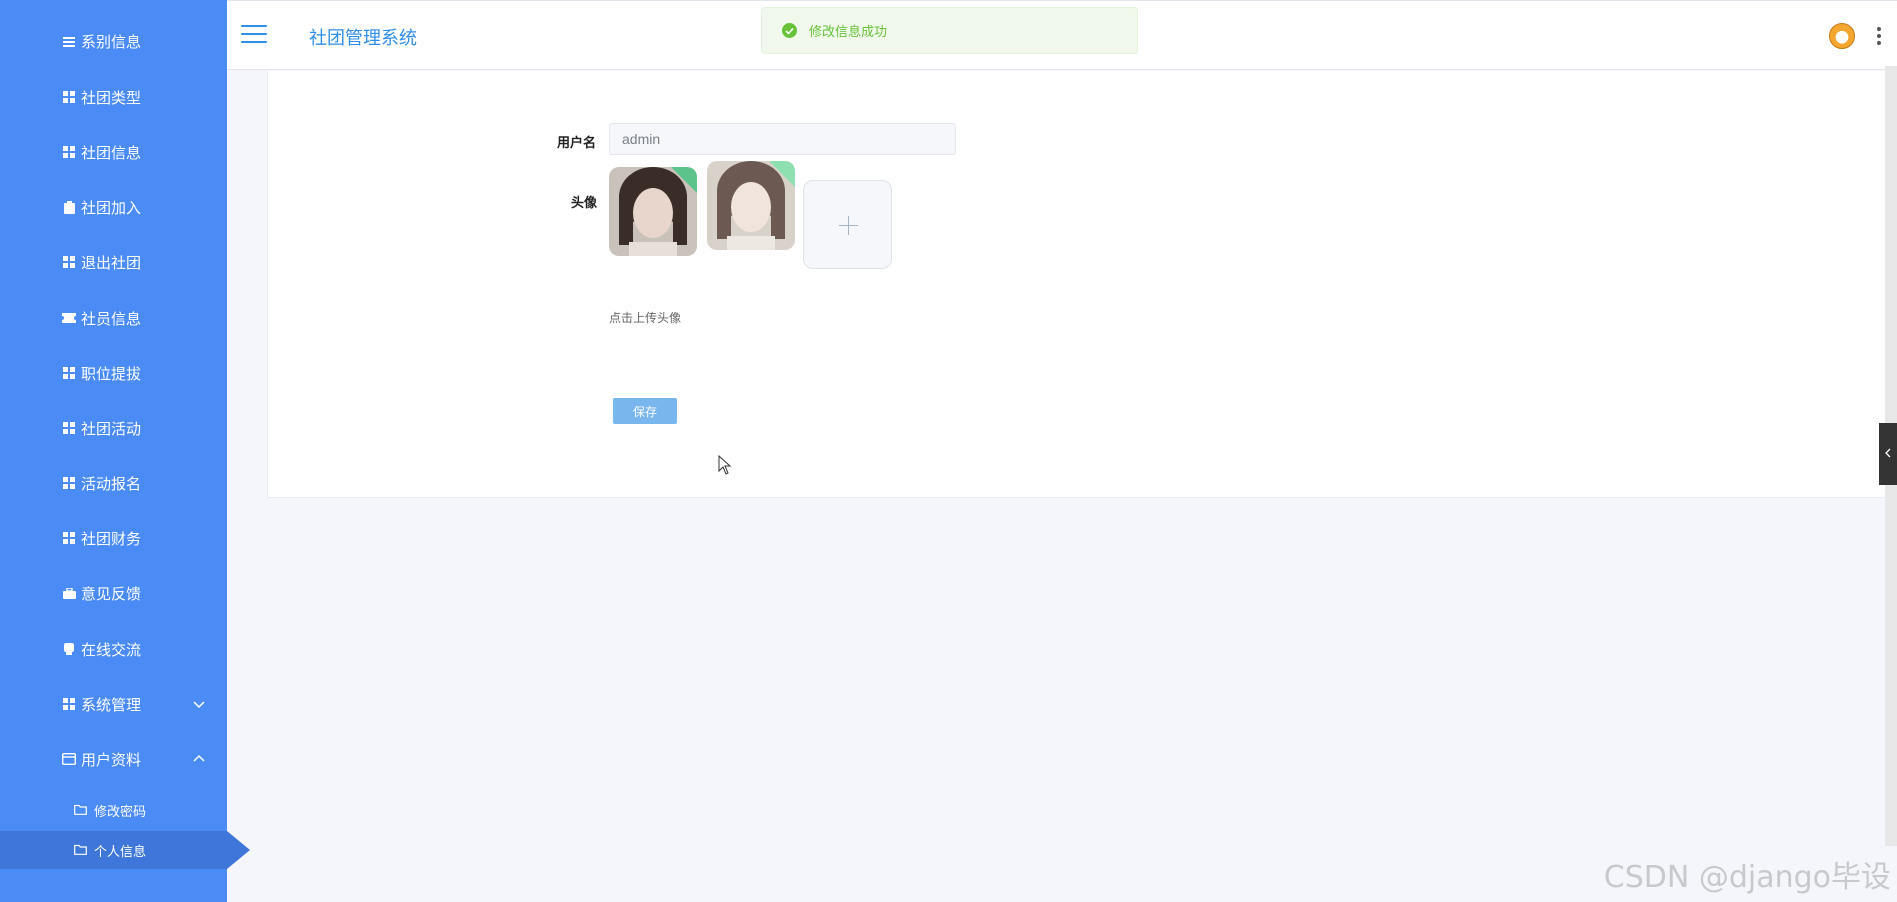 The width and height of the screenshot is (1897, 902). I want to click on sidebar-item-label: 修改密码, so click(120, 812).